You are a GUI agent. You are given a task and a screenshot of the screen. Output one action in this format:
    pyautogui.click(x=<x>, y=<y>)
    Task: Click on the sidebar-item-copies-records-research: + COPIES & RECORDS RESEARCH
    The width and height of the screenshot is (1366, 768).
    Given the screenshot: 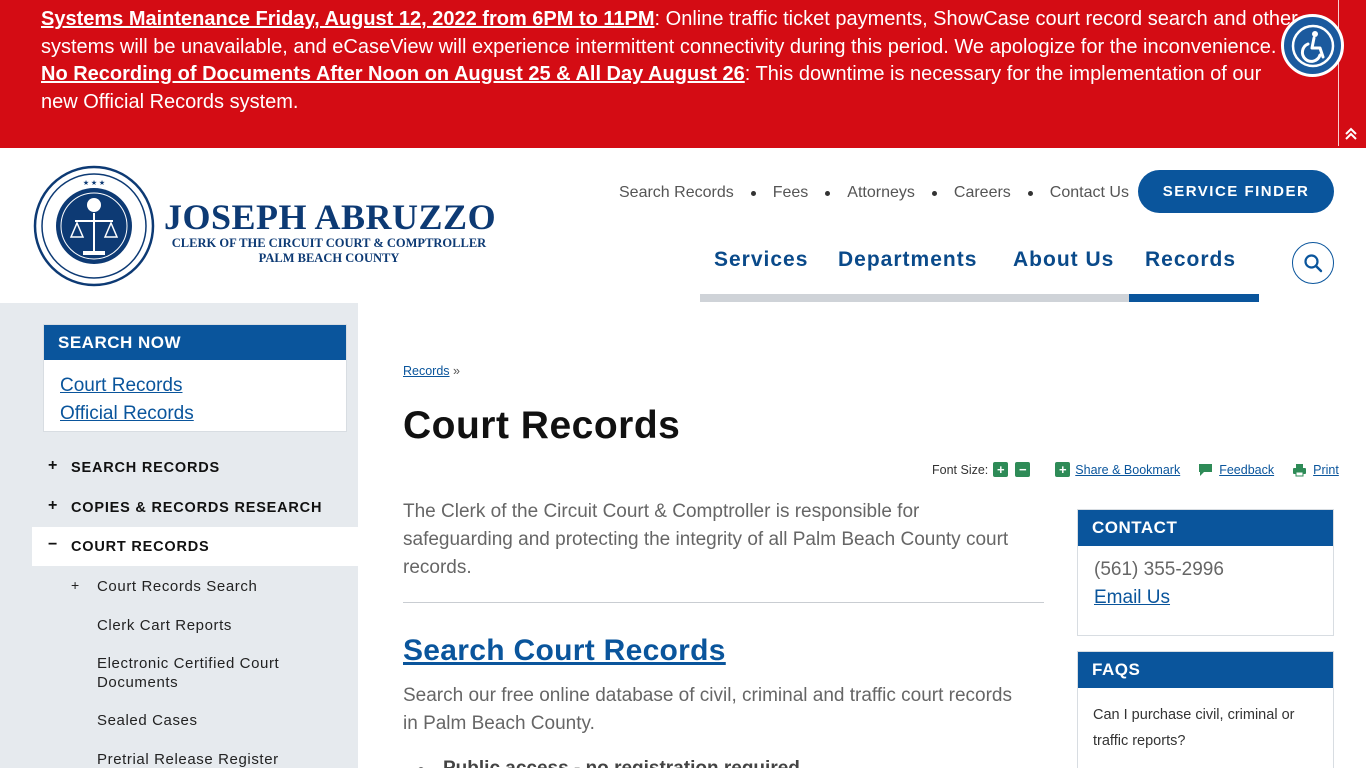 What is the action you would take?
    pyautogui.click(x=195, y=508)
    